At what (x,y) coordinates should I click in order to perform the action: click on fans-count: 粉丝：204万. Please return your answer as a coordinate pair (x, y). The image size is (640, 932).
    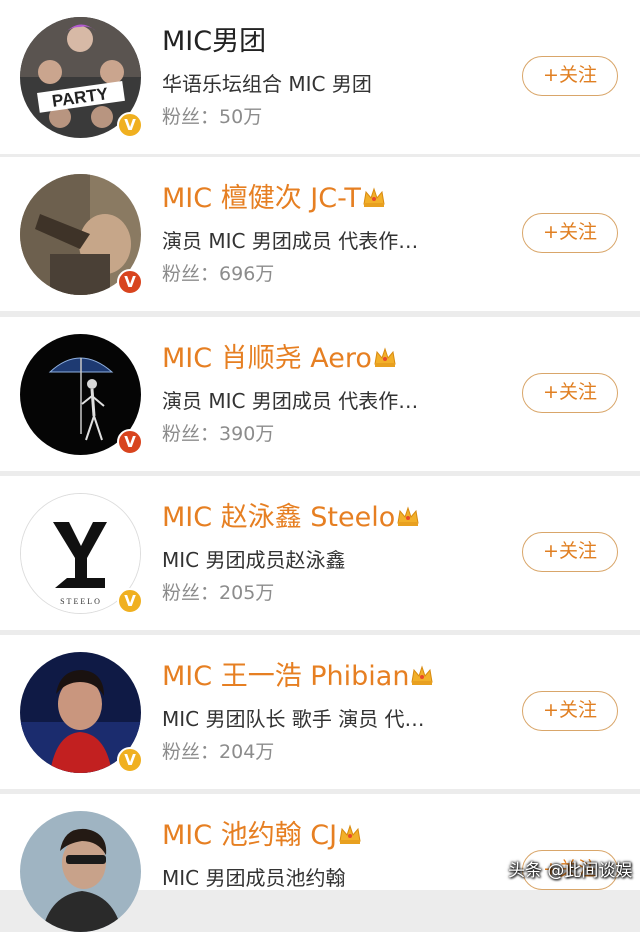
    Looking at the image, I should click on (218, 752).